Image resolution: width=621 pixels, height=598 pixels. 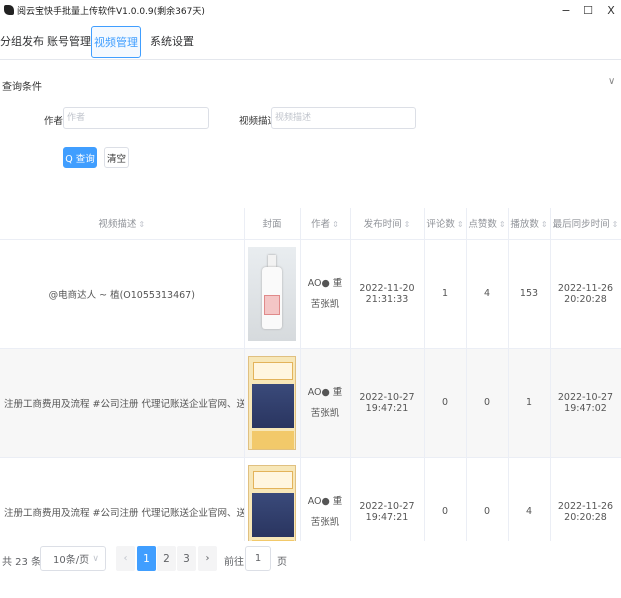 I want to click on page-2-button: 2, so click(x=166, y=558).